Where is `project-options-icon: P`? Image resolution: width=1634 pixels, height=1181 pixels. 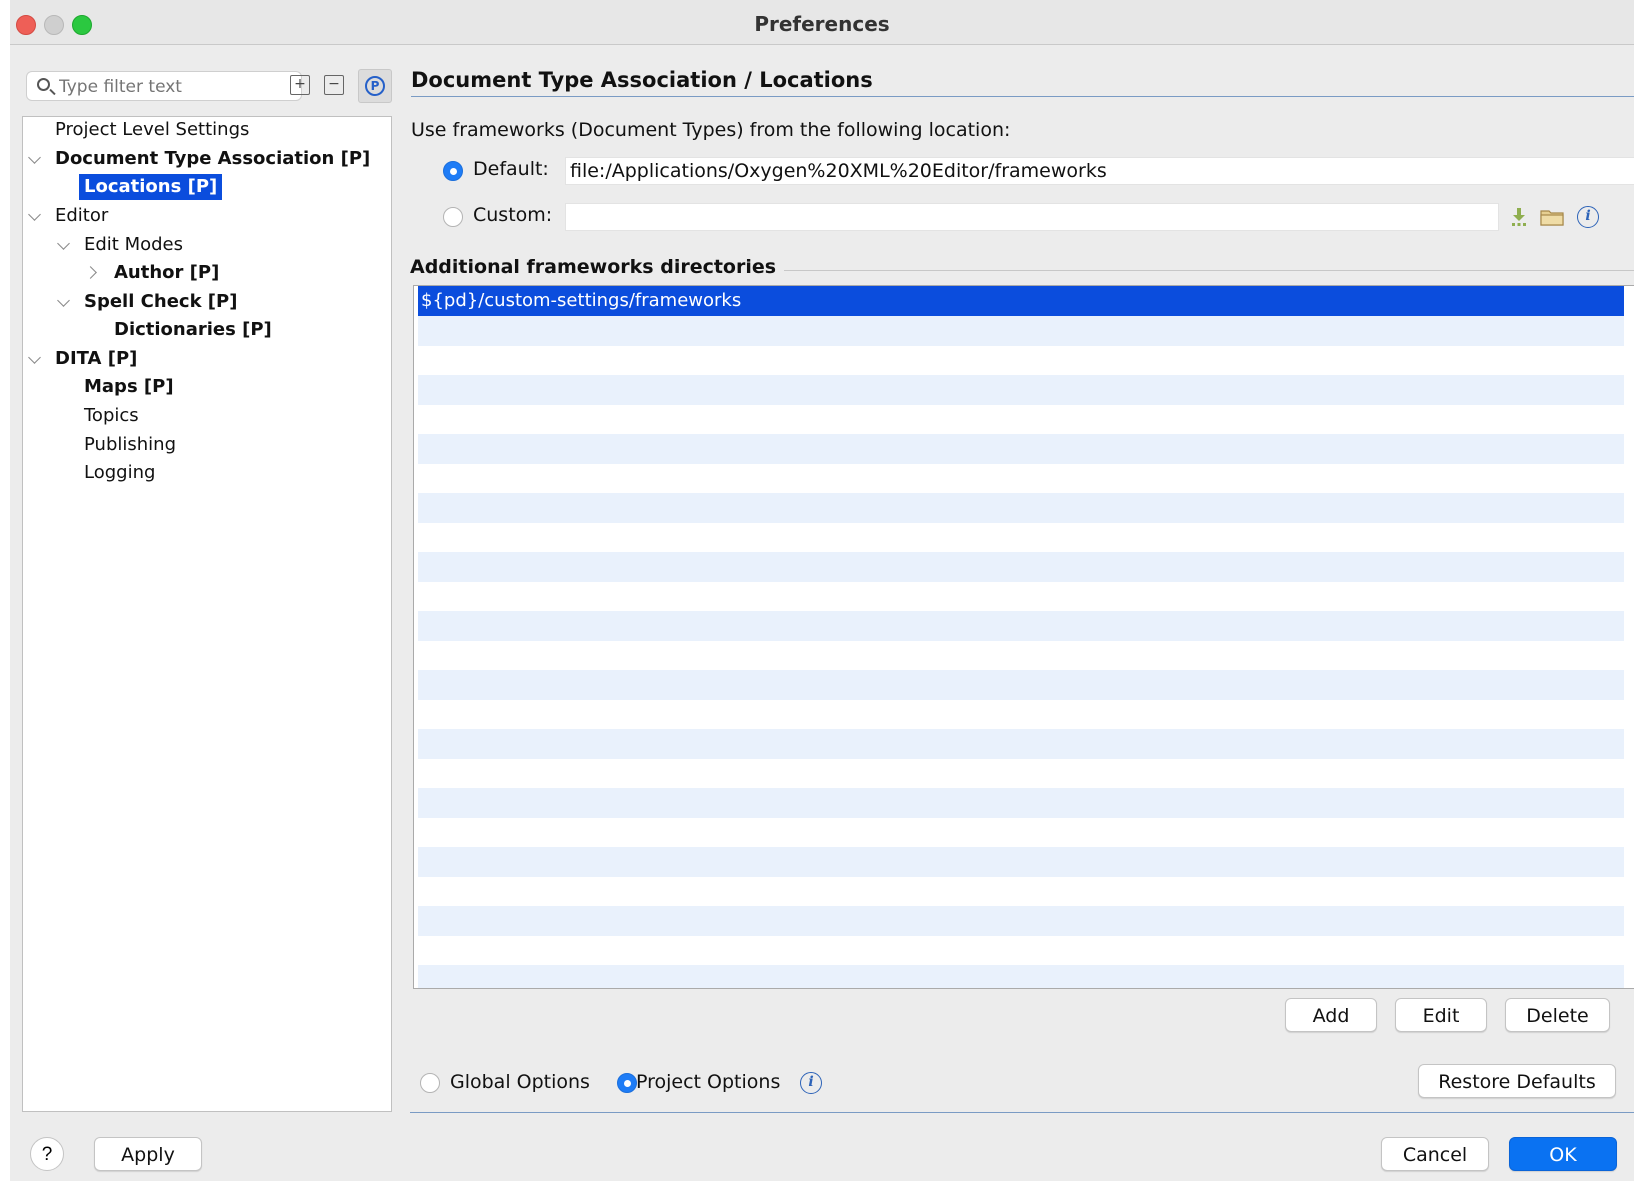
project-options-icon: P is located at coordinates (375, 86).